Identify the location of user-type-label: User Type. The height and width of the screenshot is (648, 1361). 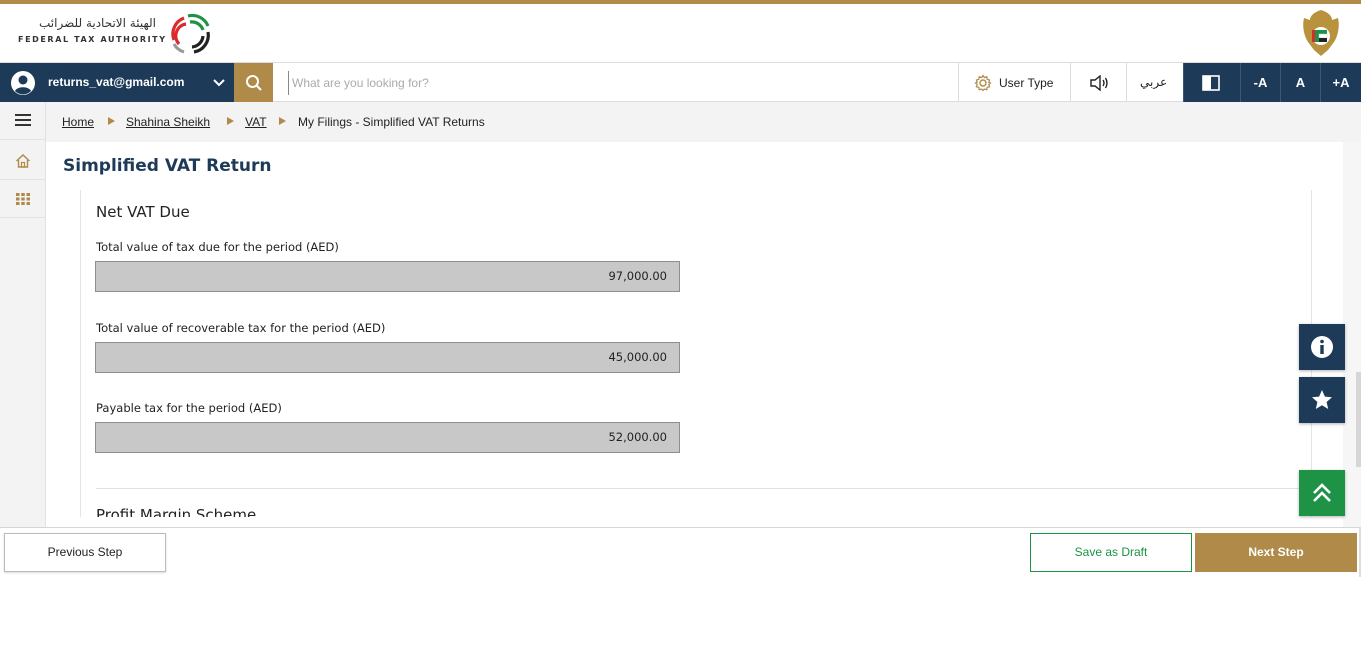
(1026, 83).